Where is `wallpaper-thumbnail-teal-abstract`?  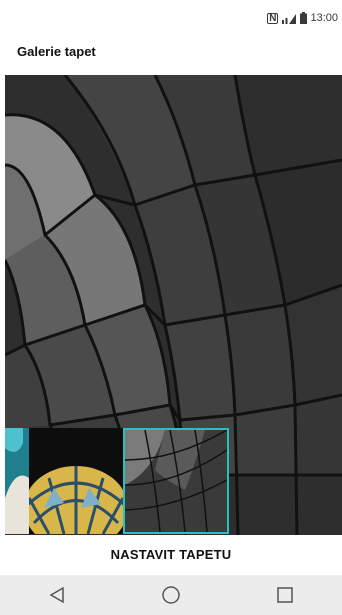 wallpaper-thumbnail-teal-abstract is located at coordinates (17, 481).